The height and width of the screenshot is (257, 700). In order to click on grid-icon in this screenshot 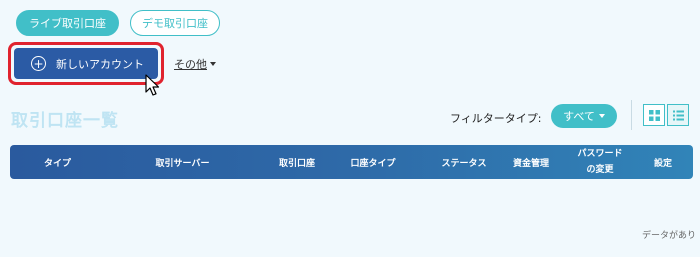, I will do `click(654, 115)`.